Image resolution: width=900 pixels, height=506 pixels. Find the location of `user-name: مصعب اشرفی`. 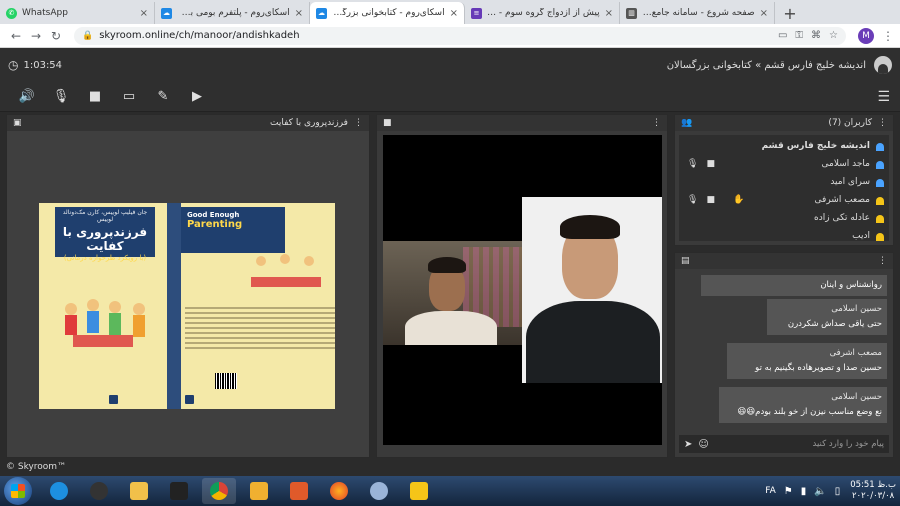

user-name: مصعب اشرفی is located at coordinates (842, 200).